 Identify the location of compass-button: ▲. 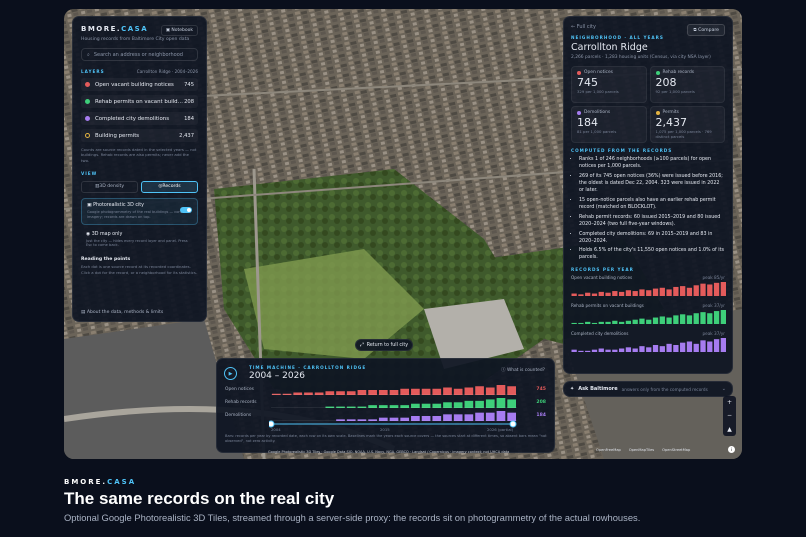
(729, 429).